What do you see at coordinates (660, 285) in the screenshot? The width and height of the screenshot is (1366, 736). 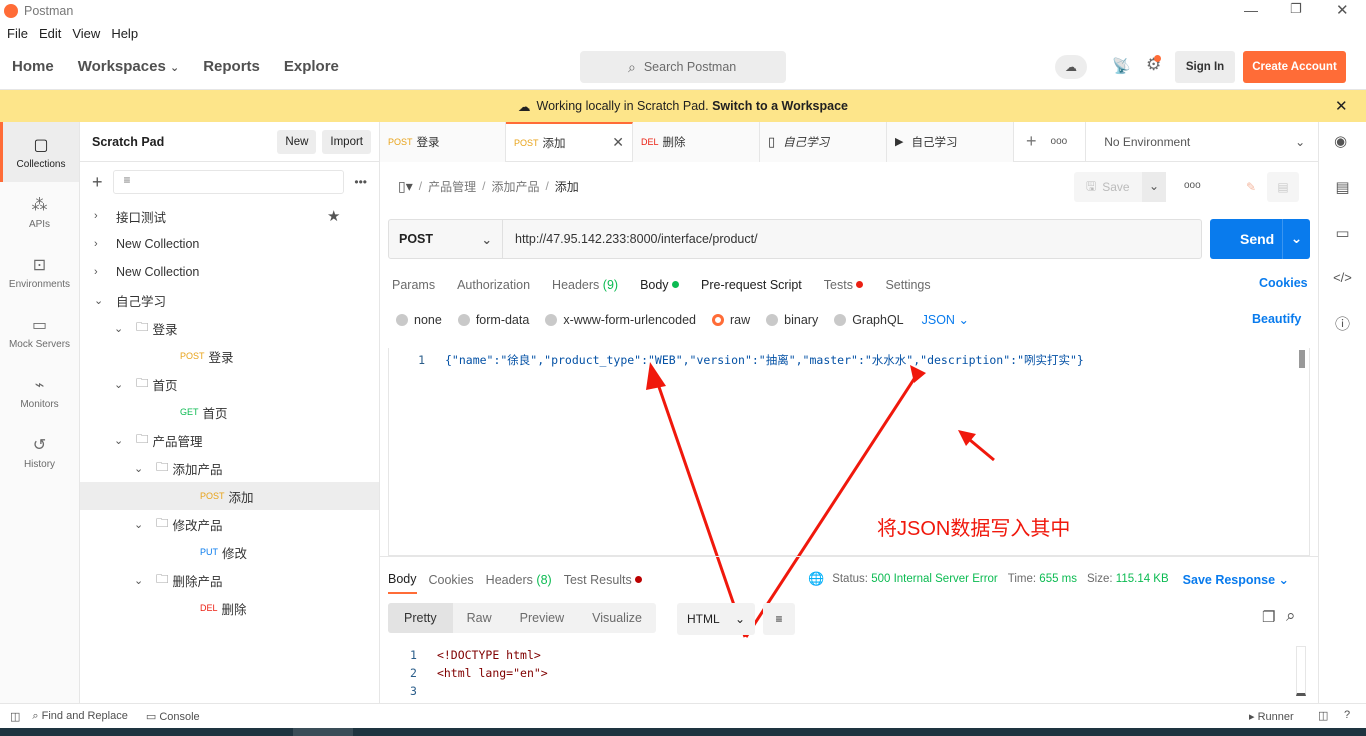 I see `tab-body: Body` at bounding box center [660, 285].